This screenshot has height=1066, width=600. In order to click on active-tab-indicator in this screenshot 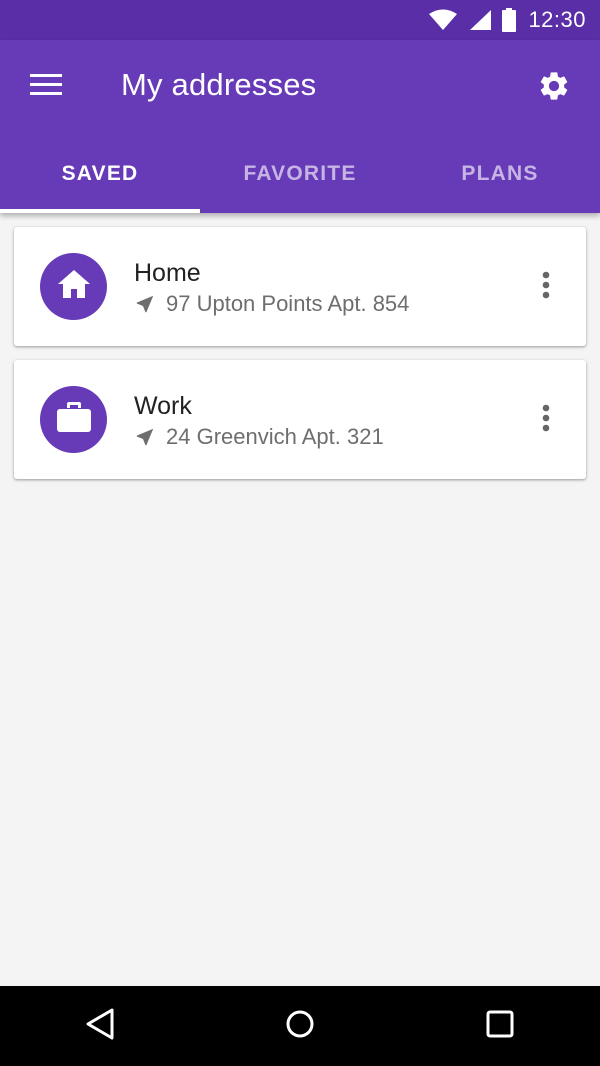, I will do `click(100, 211)`.